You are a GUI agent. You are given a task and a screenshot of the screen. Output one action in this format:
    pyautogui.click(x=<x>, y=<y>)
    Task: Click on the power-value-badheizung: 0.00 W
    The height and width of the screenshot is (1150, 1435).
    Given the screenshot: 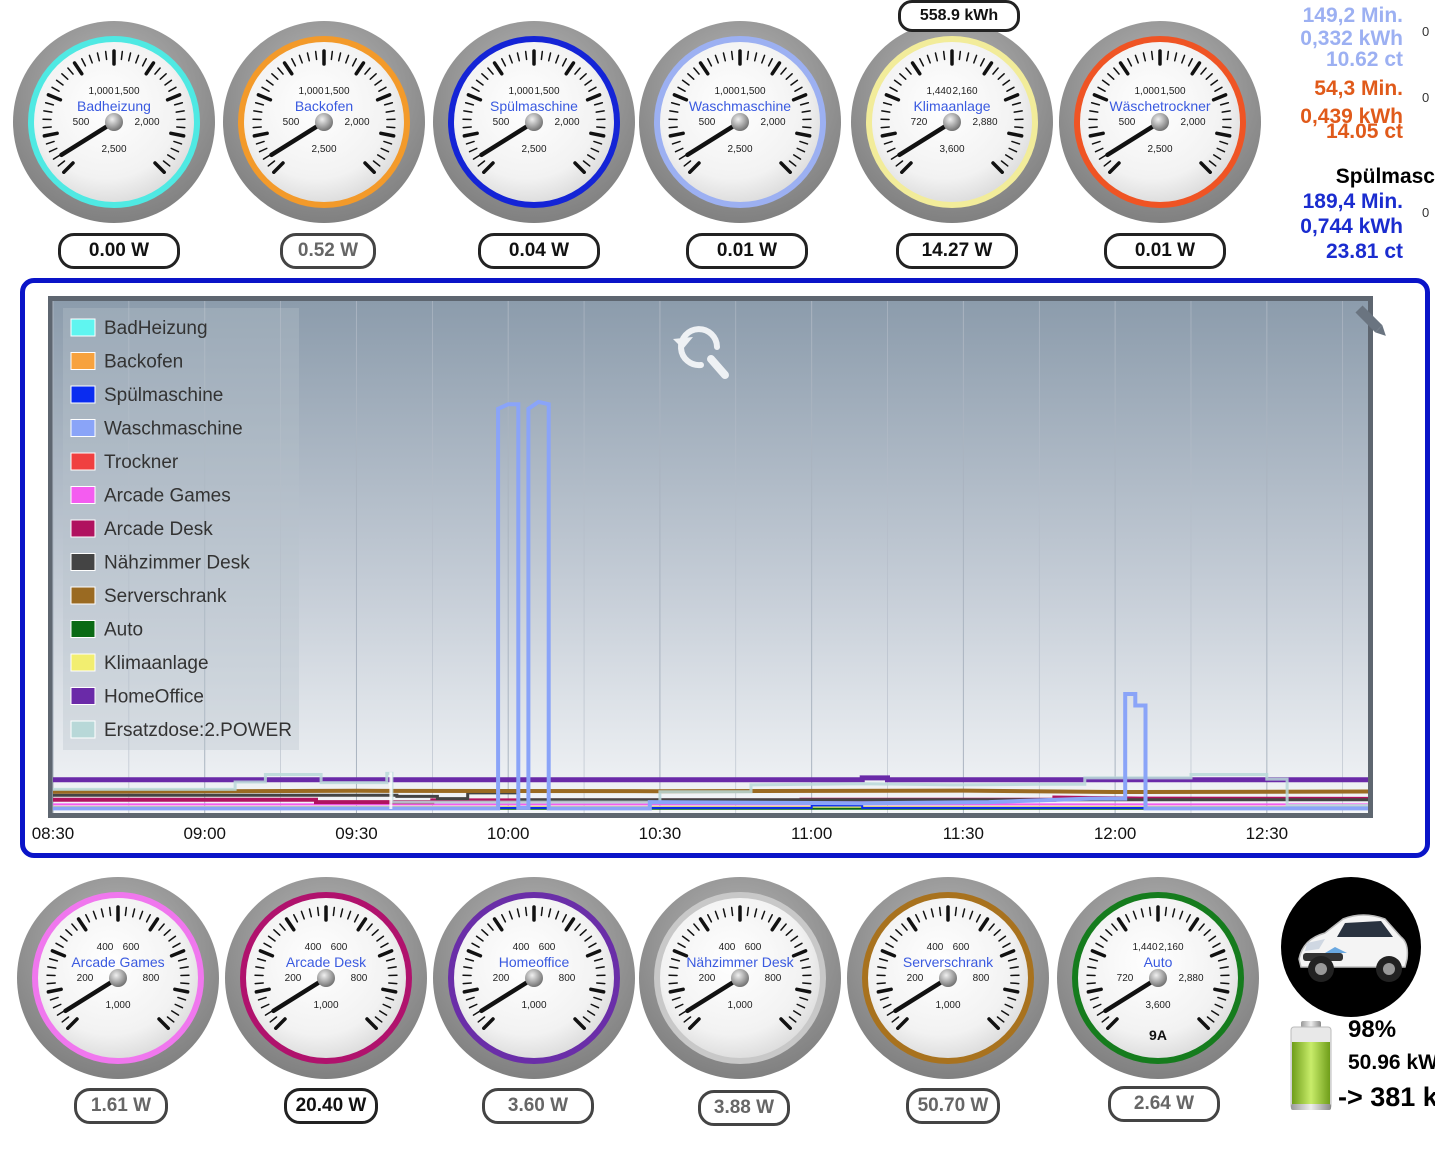 What is the action you would take?
    pyautogui.click(x=119, y=251)
    